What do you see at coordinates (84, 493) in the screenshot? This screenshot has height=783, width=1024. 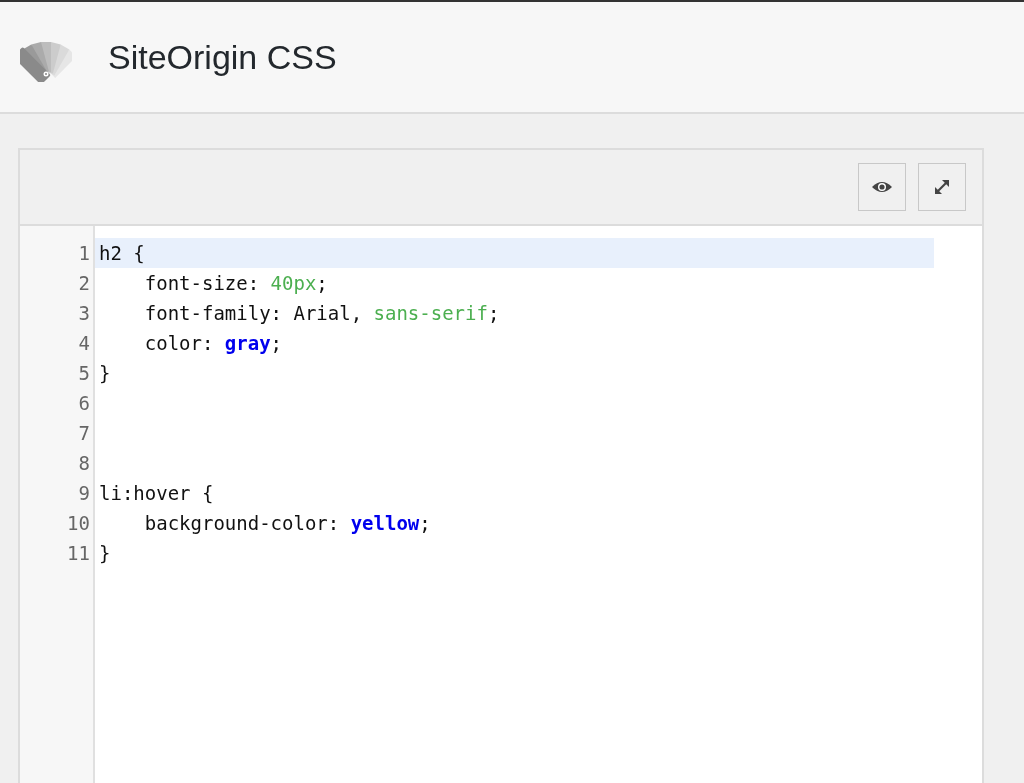 I see `line-number: 9` at bounding box center [84, 493].